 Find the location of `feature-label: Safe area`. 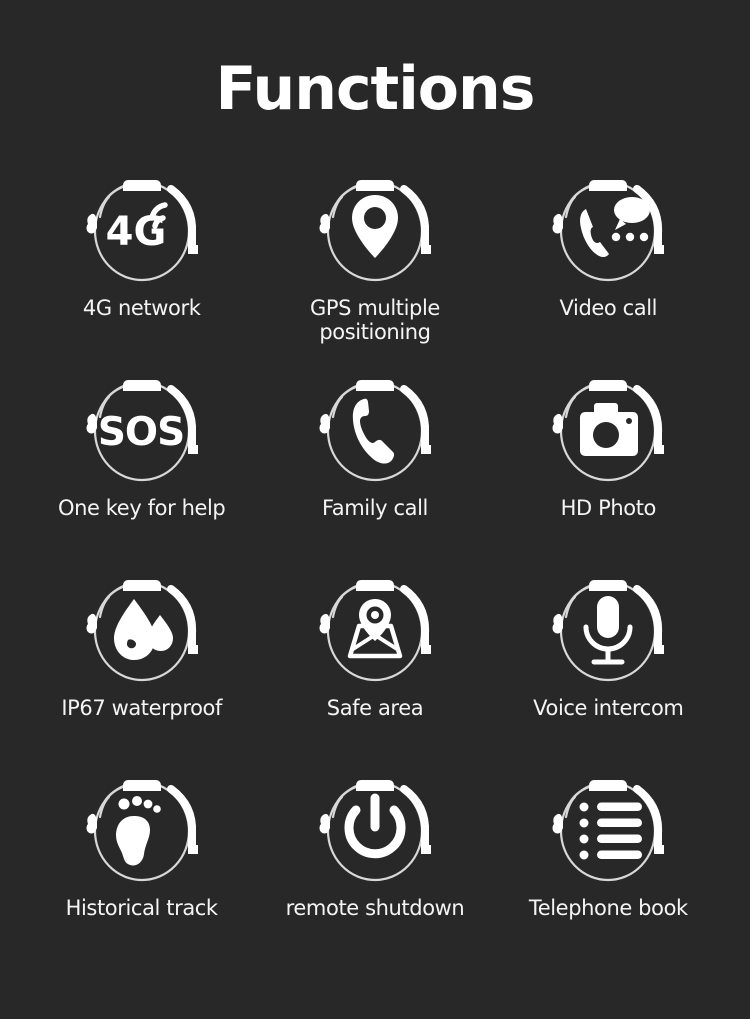

feature-label: Safe area is located at coordinates (375, 708).